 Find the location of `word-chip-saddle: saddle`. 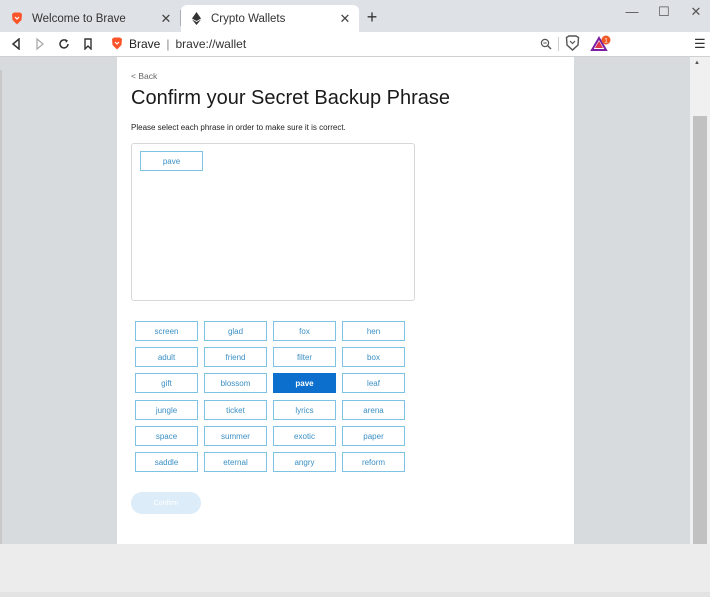

word-chip-saddle: saddle is located at coordinates (166, 462).